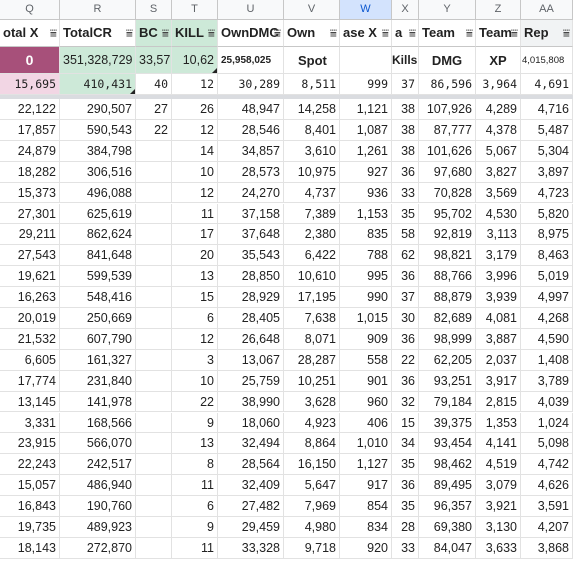 The height and width of the screenshot is (561, 573). I want to click on table-cell: 7,389, so click(312, 214).